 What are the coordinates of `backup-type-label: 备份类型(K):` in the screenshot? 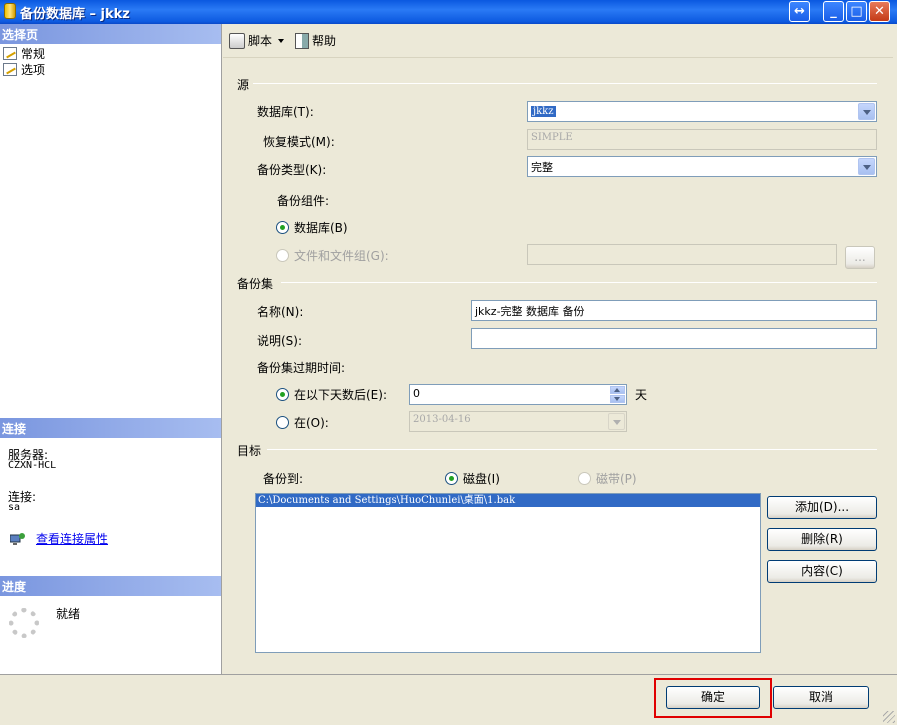 It's located at (292, 170).